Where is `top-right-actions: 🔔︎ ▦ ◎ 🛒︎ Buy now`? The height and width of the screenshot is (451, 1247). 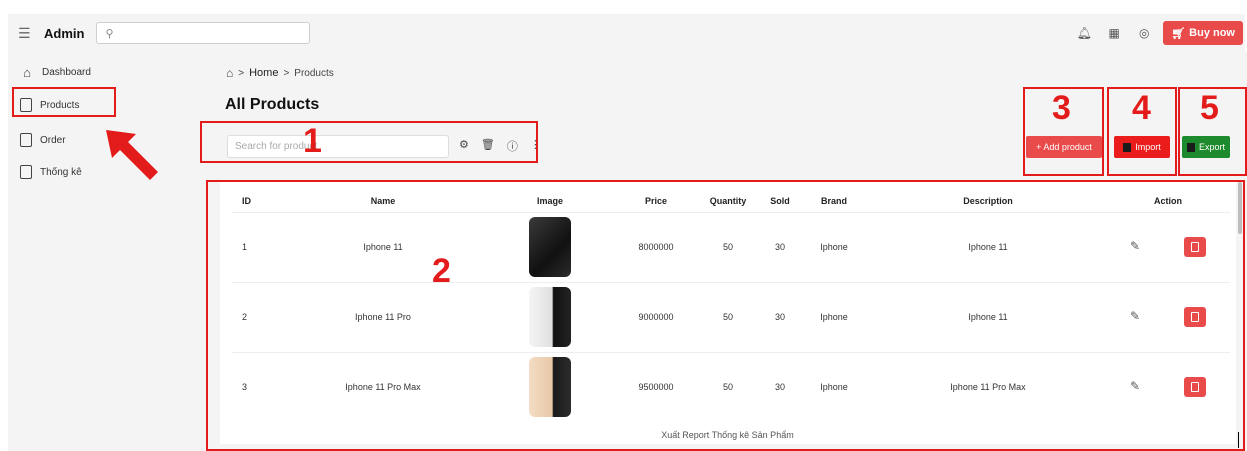 top-right-actions: 🔔︎ ▦ ◎ 🛒︎ Buy now is located at coordinates (1158, 33).